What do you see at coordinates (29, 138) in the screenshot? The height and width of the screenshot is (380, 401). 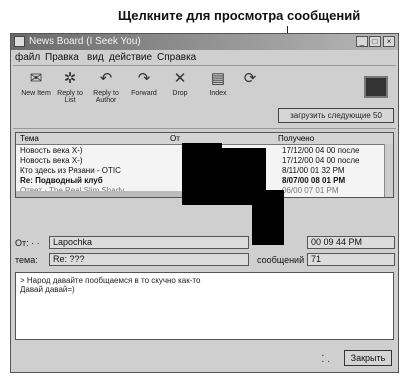 I see `column-subject: Тема` at bounding box center [29, 138].